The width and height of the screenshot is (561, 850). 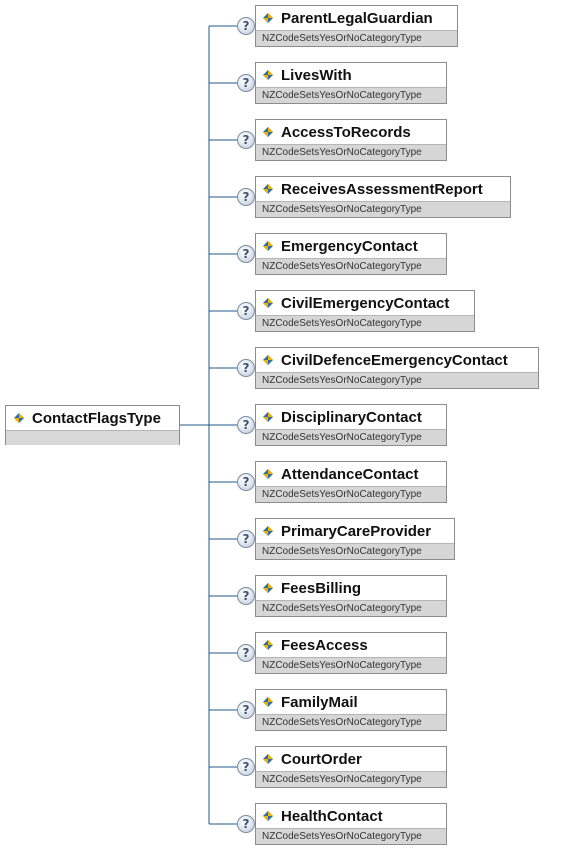 I want to click on element-title-row: EmergencyContact, so click(x=351, y=246).